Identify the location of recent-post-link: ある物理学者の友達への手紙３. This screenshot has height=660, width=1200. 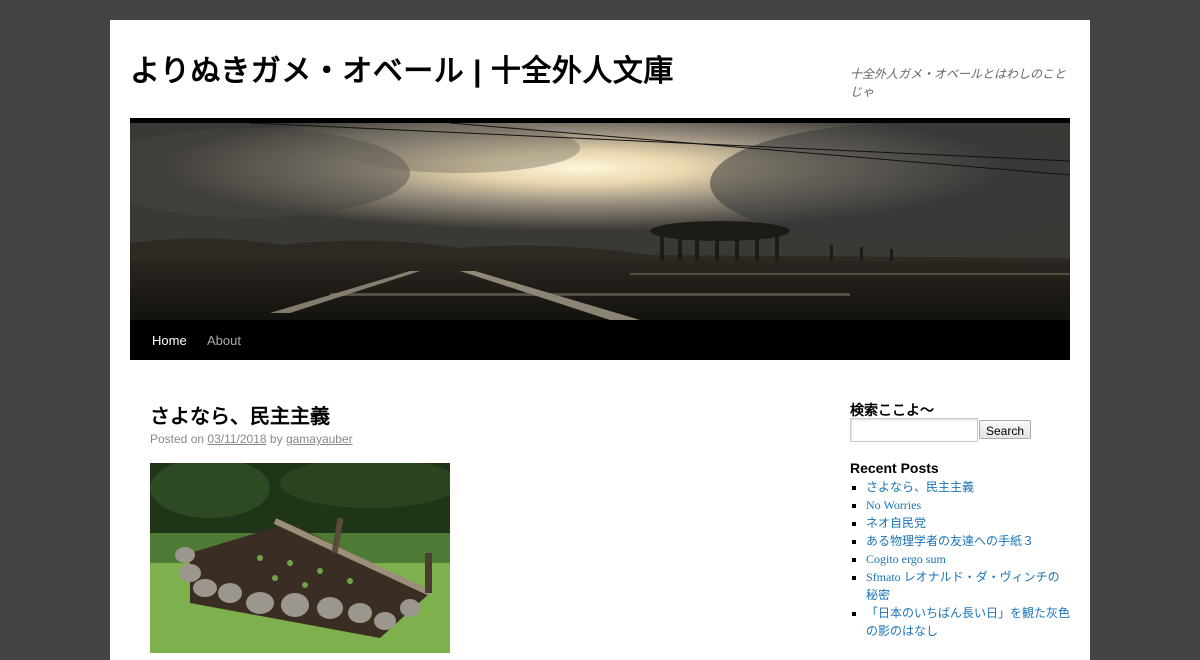
(950, 541).